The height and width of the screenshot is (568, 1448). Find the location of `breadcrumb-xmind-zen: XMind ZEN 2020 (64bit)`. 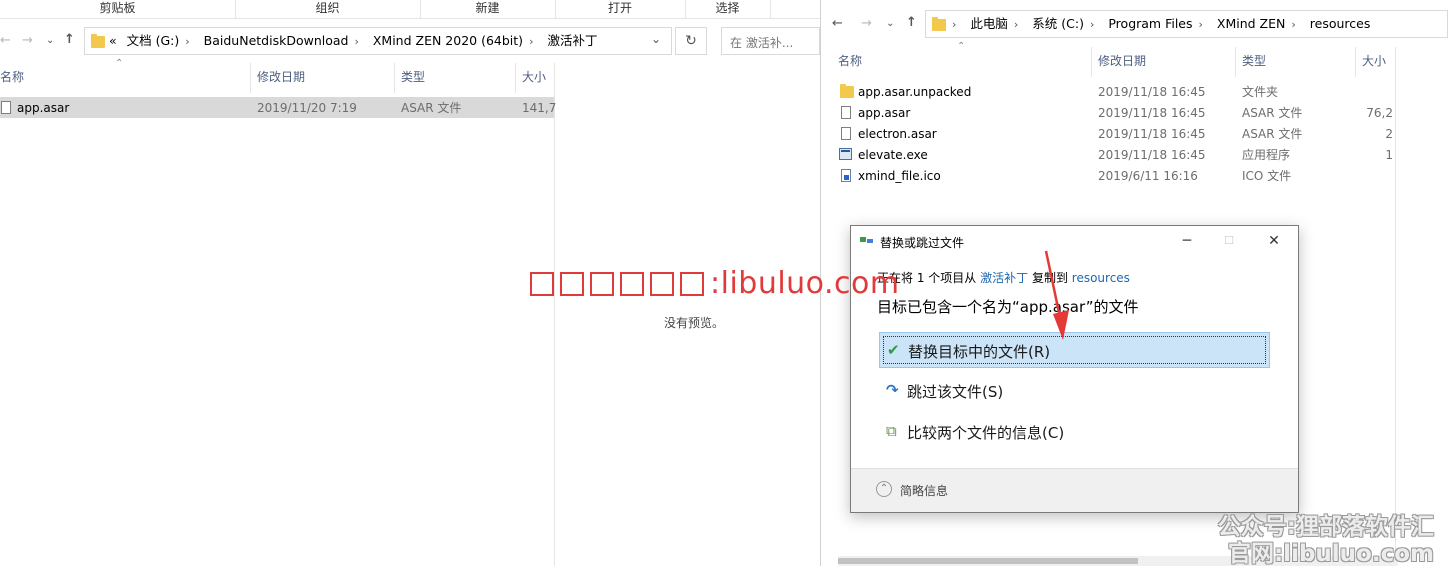

breadcrumb-xmind-zen: XMind ZEN 2020 (64bit) is located at coordinates (448, 40).